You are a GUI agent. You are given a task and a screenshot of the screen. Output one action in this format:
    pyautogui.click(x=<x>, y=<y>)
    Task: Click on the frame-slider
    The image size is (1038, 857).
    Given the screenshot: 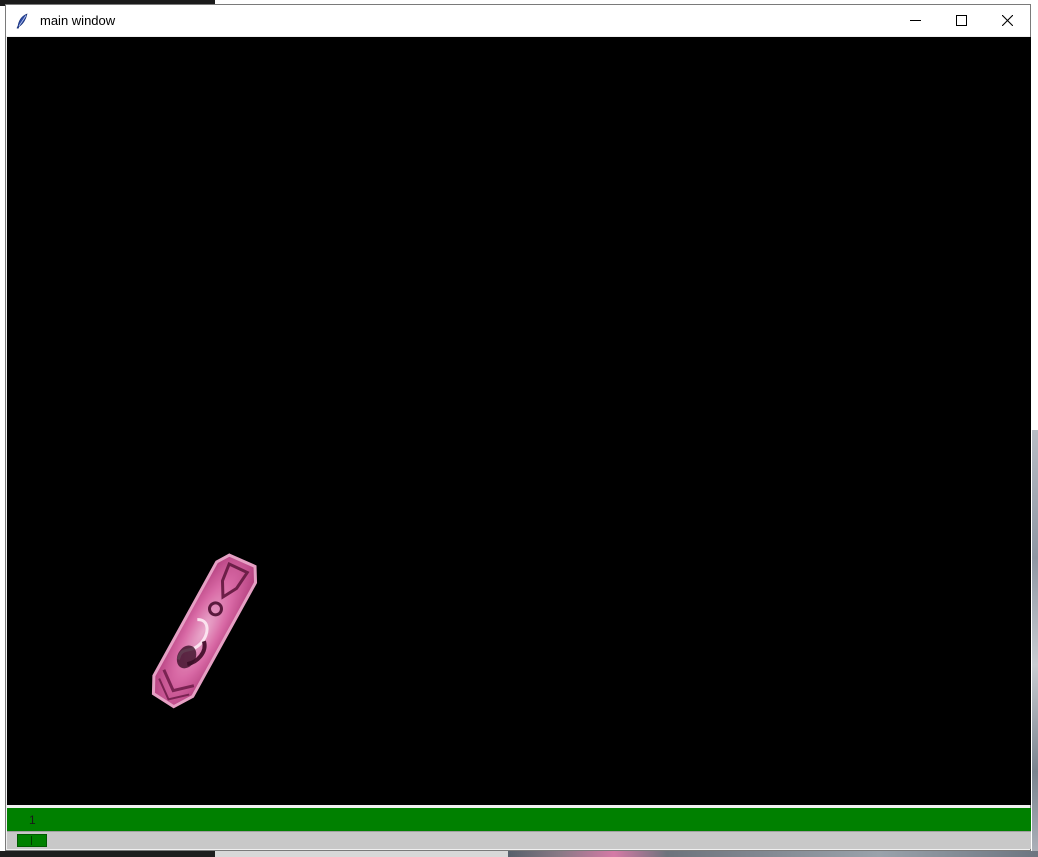 What is the action you would take?
    pyautogui.click(x=519, y=840)
    